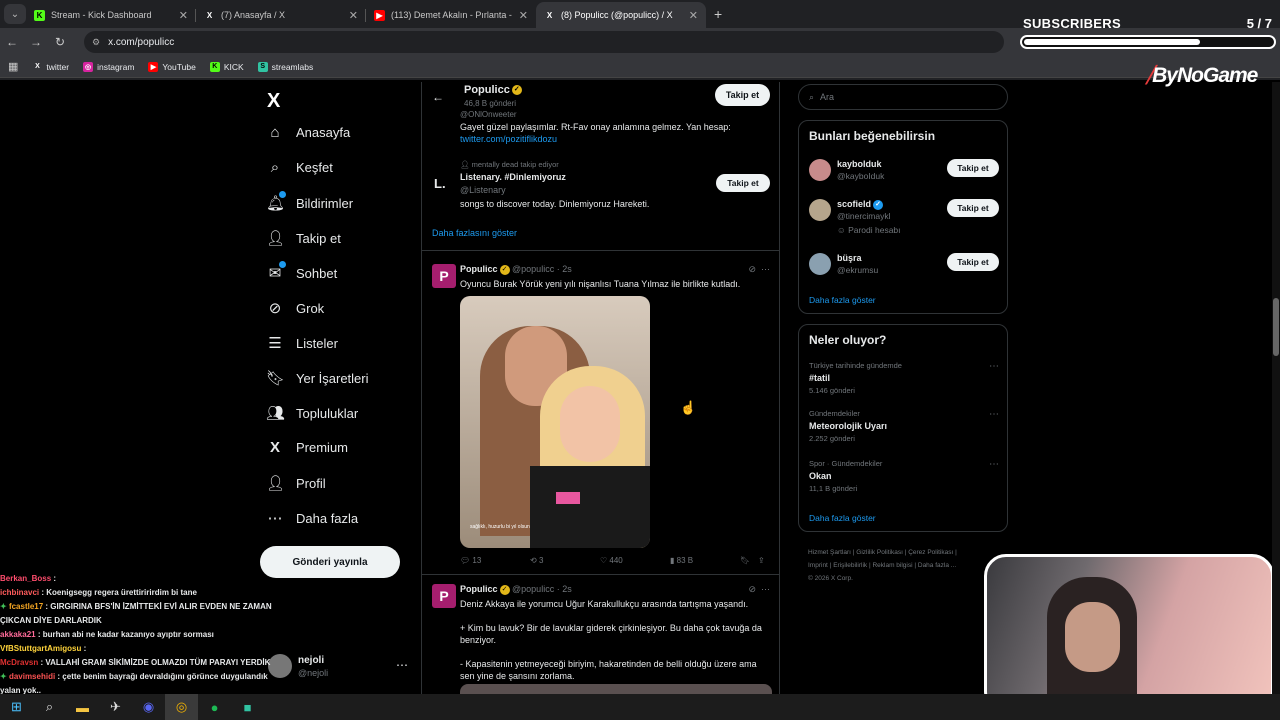 Image resolution: width=1280 pixels, height=720 pixels. Describe the element at coordinates (1276, 388) in the screenshot. I see `page-scrollbar` at that location.